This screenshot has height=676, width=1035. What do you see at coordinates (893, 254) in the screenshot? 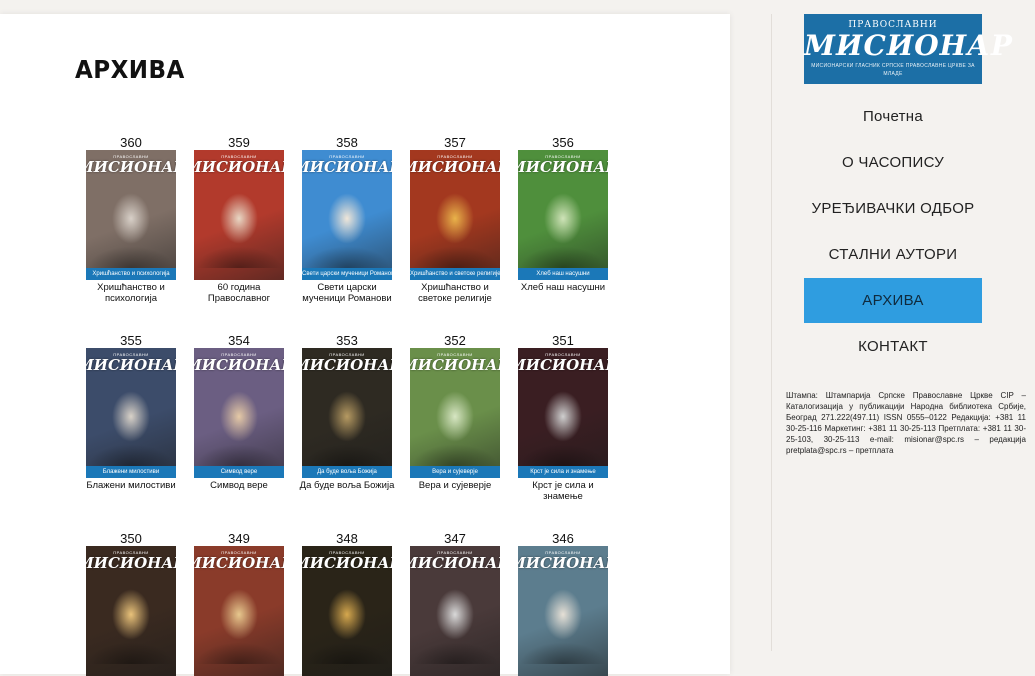
I see `nav-item: СТАЛНИ АУТОРИ` at bounding box center [893, 254].